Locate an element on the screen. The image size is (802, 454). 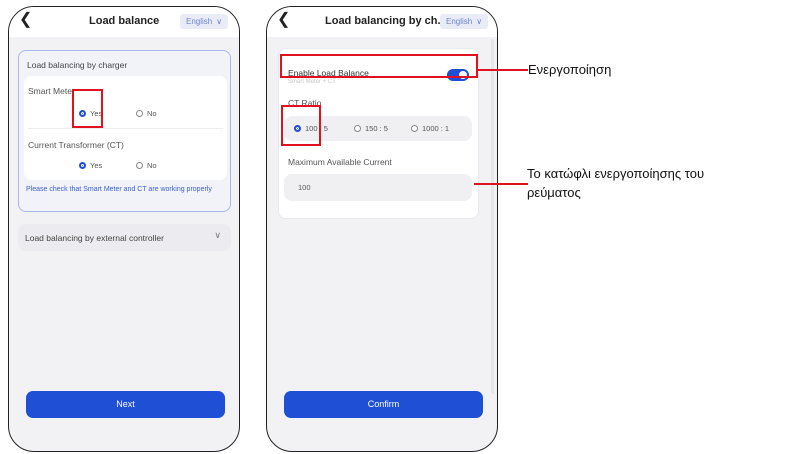
max-current-value: 100 is located at coordinates (304, 187).